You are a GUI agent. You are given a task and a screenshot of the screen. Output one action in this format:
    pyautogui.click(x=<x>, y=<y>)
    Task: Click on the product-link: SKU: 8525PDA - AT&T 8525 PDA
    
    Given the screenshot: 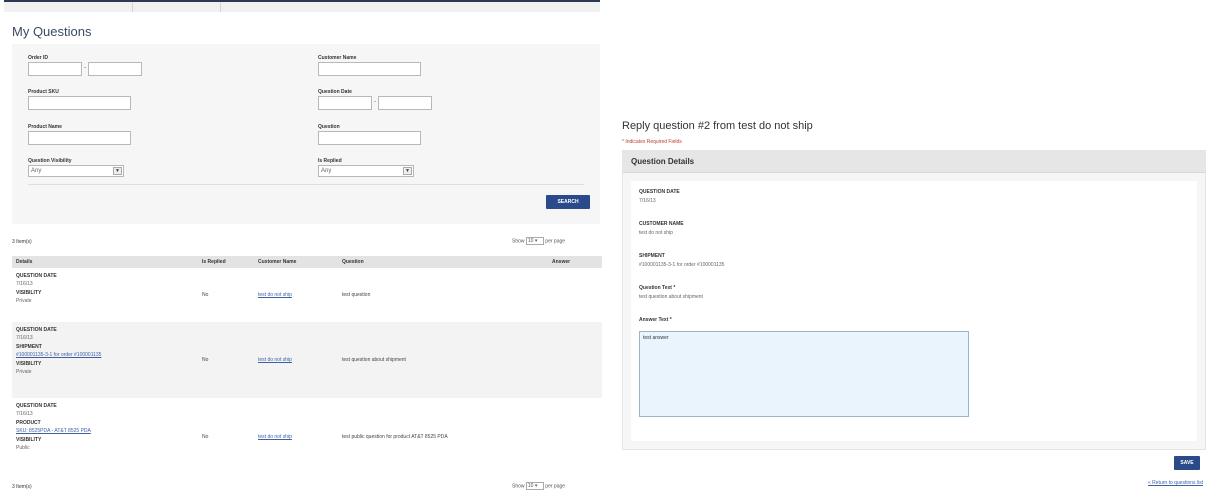 What is the action you would take?
    pyautogui.click(x=53, y=431)
    